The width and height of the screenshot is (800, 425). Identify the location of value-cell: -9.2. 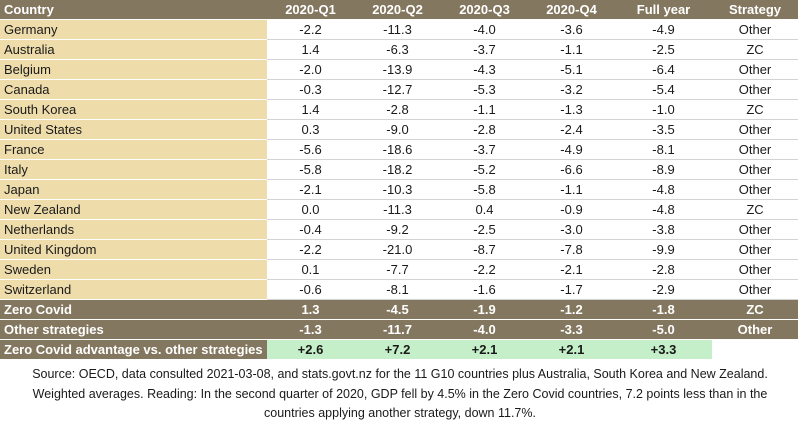
(397, 229).